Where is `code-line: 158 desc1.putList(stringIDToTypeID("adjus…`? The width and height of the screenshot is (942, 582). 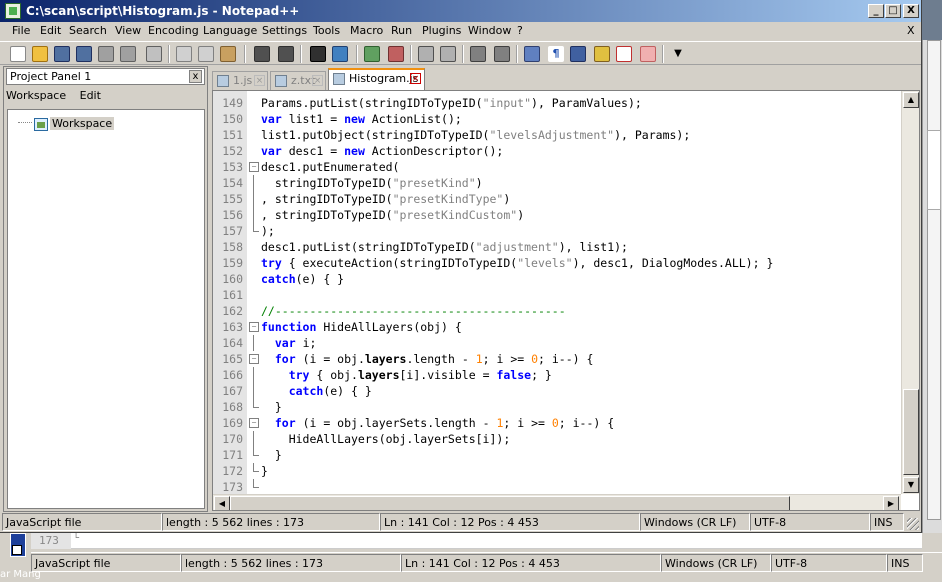 code-line: 158 desc1.putList(stringIDToTypeID("adjus… is located at coordinates (558, 247).